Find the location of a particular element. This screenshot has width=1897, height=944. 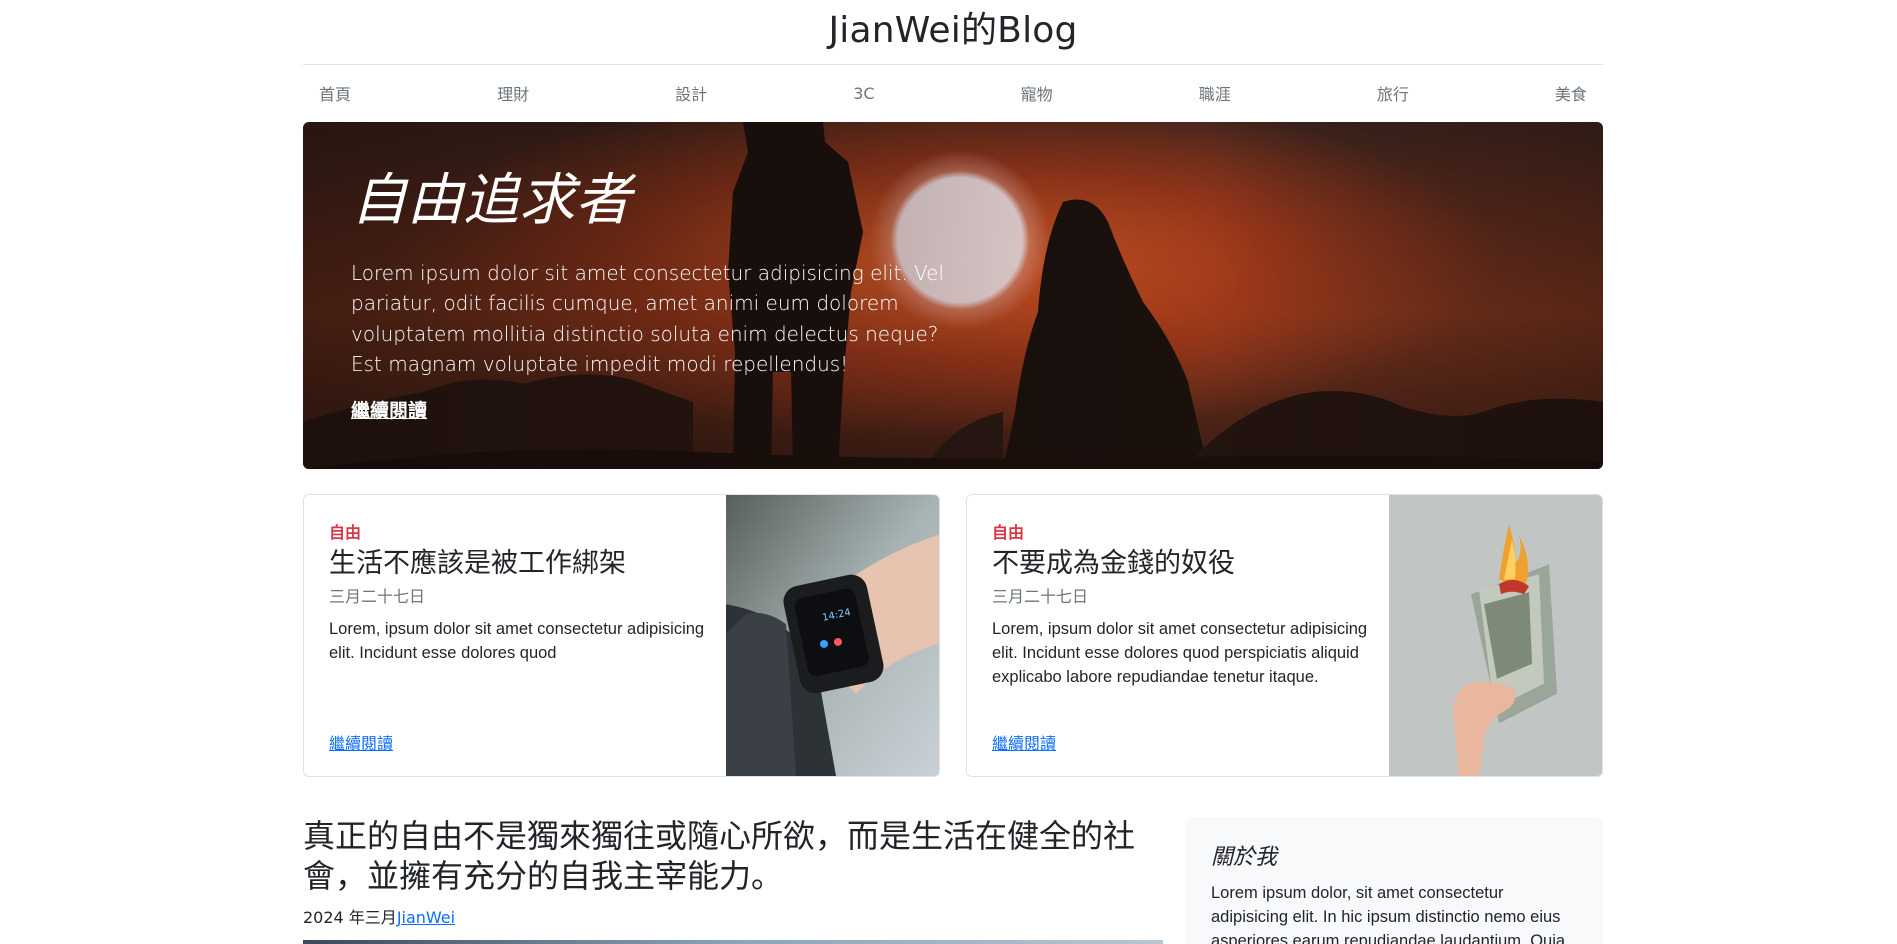

post-author-link: JianWei is located at coordinates (426, 917).